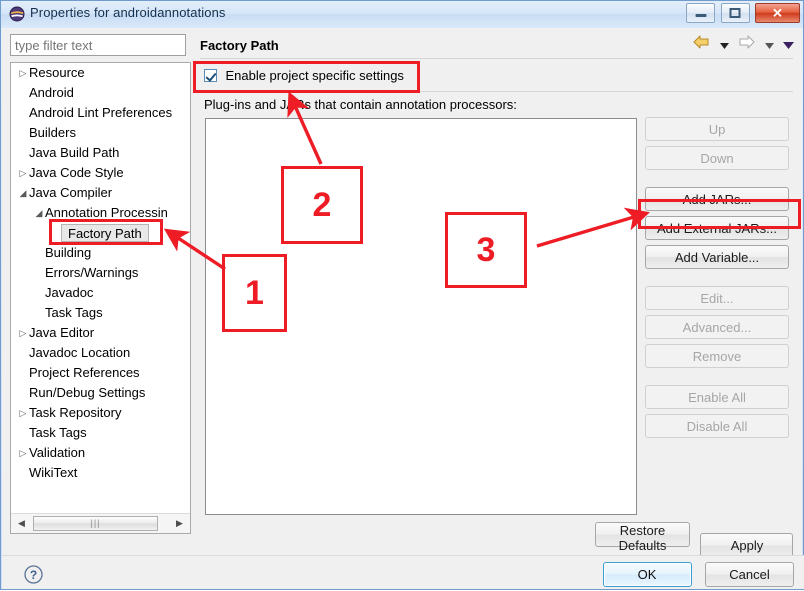 The width and height of the screenshot is (804, 591). I want to click on sidebar-item-validation: ▷ Validation, so click(100, 453).